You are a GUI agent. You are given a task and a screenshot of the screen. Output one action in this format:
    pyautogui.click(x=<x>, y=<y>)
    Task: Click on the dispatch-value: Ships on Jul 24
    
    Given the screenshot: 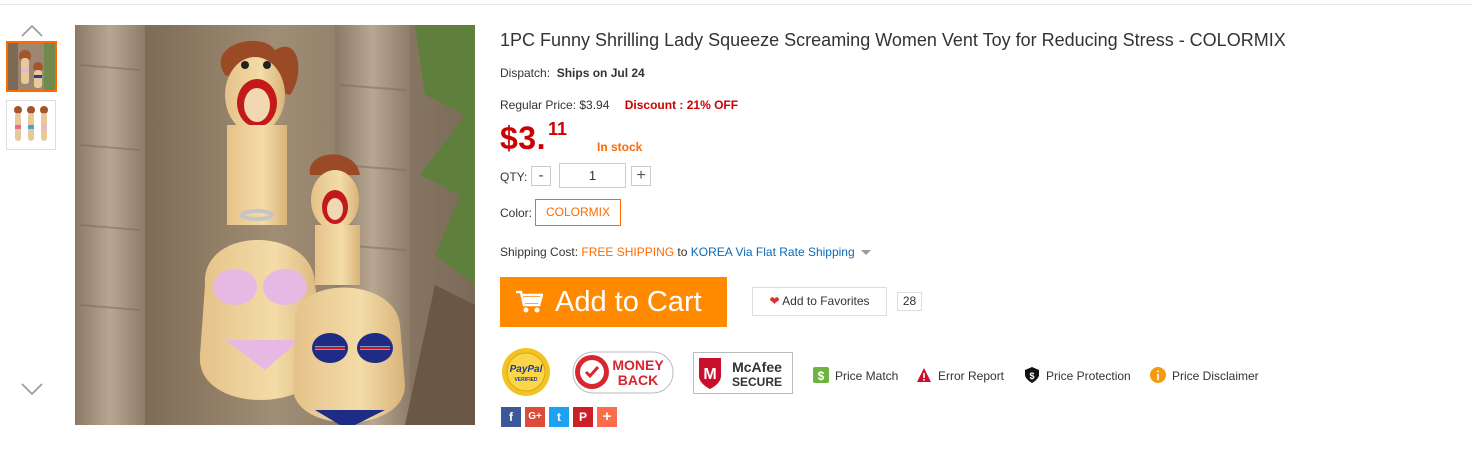 What is the action you would take?
    pyautogui.click(x=600, y=73)
    